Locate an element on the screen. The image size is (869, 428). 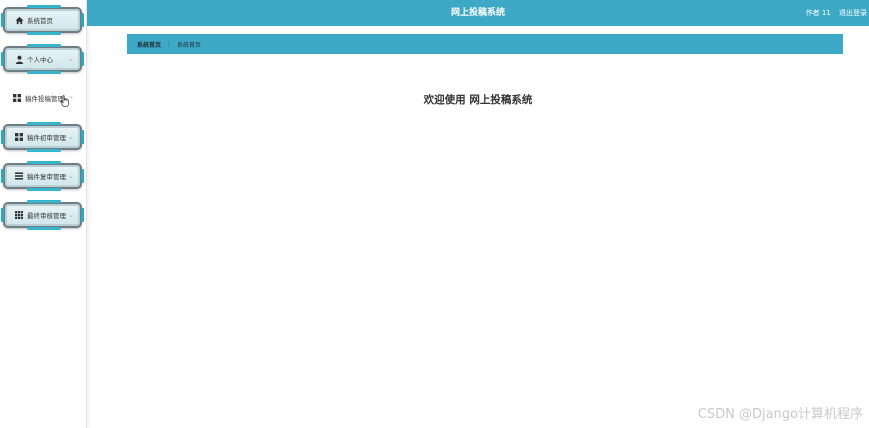
sidebar-item-label: 最终审核管理 is located at coordinates (46, 216).